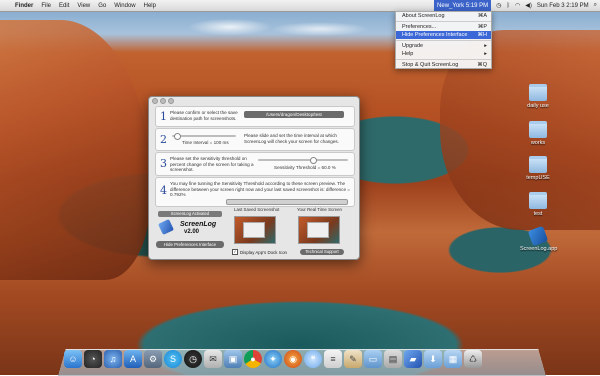 The height and width of the screenshot is (376, 600). What do you see at coordinates (83, 6) in the screenshot?
I see `menu-view: View` at bounding box center [83, 6].